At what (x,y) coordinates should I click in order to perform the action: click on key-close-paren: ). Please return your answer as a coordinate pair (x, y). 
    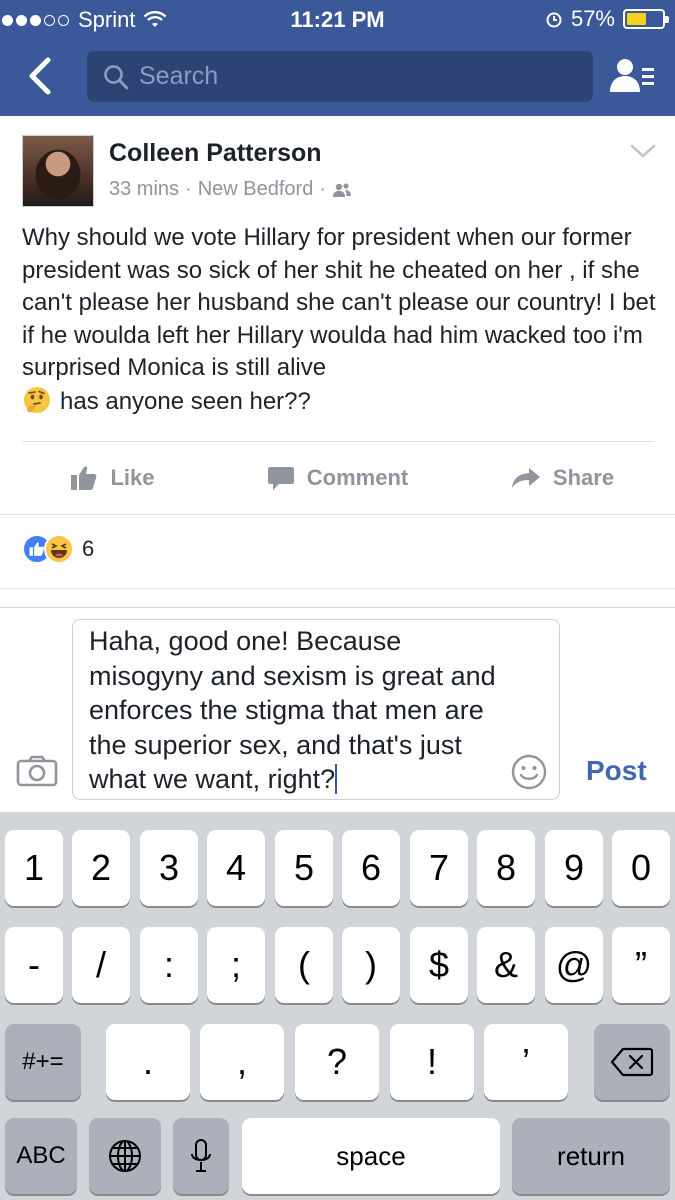
    Looking at the image, I should click on (371, 965).